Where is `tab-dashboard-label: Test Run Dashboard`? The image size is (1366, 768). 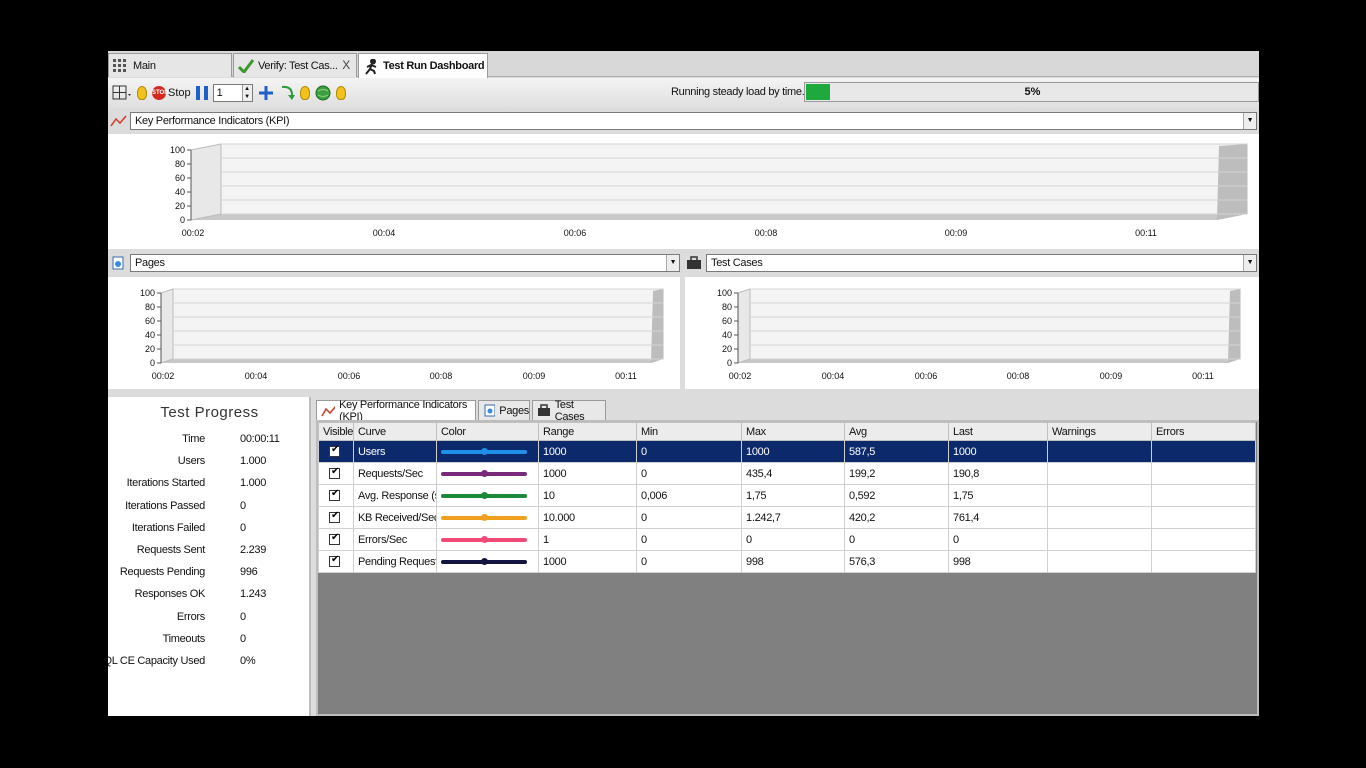
tab-dashboard-label: Test Run Dashboard is located at coordinates (434, 66).